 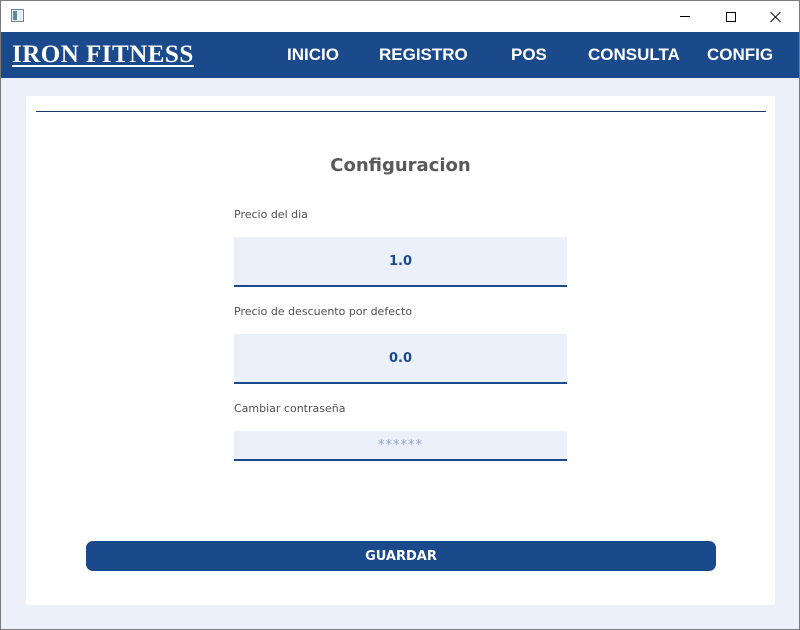 I want to click on precio-descuento-field: 0.0, so click(x=400, y=359).